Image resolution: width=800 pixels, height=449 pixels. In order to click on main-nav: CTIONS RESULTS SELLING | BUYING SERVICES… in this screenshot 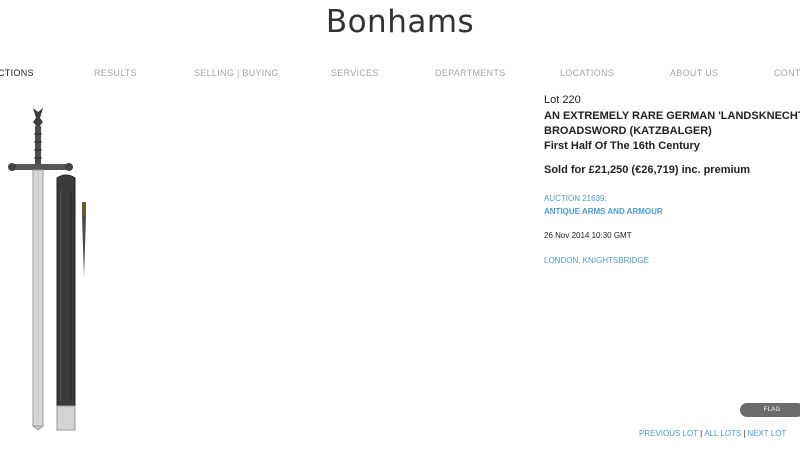, I will do `click(400, 75)`.